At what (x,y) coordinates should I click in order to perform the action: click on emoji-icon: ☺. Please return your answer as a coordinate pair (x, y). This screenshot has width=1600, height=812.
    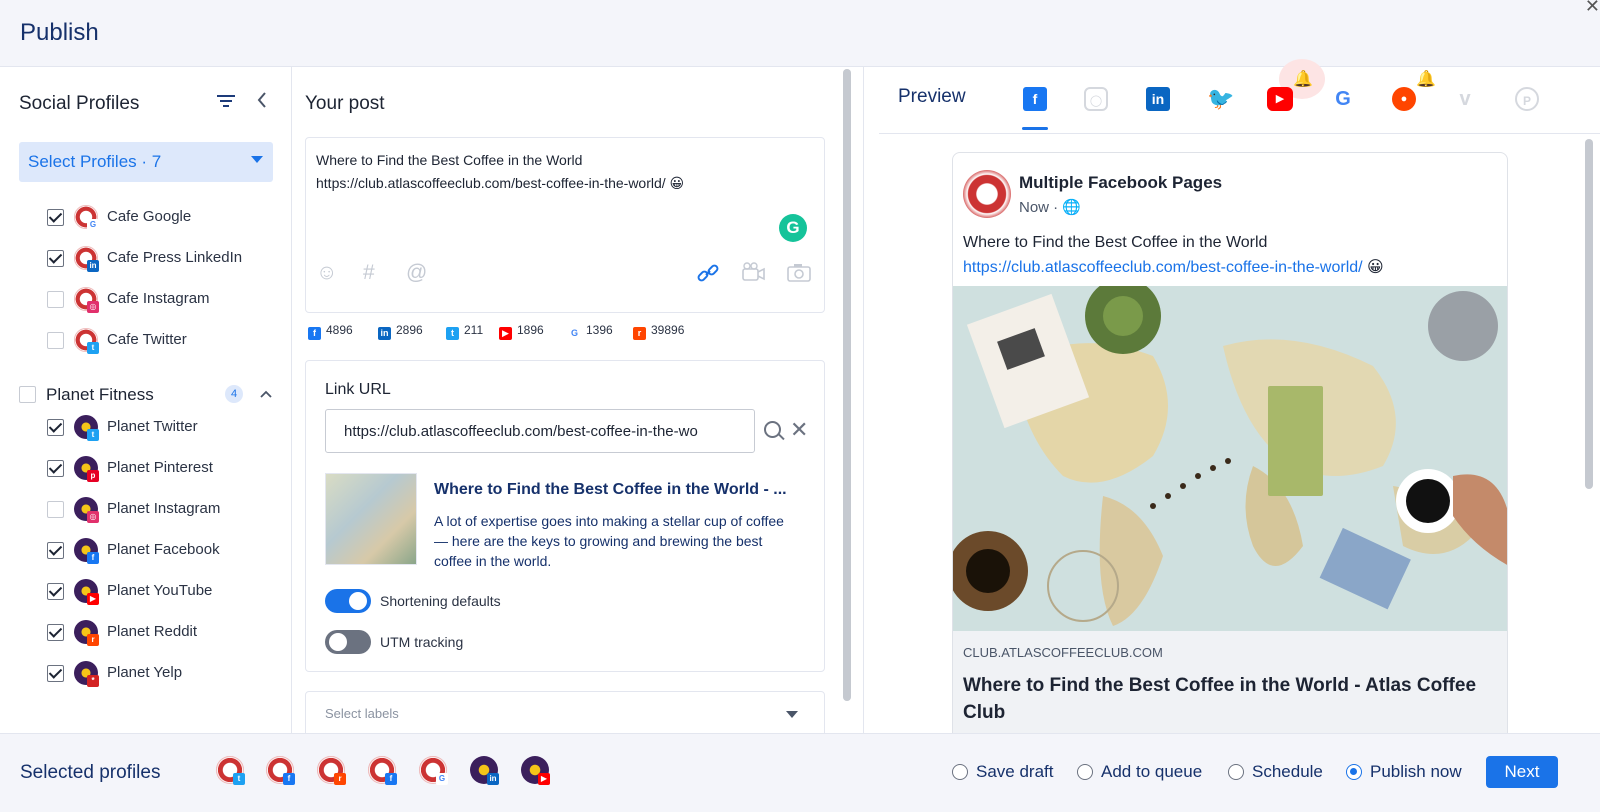
    Looking at the image, I should click on (326, 273).